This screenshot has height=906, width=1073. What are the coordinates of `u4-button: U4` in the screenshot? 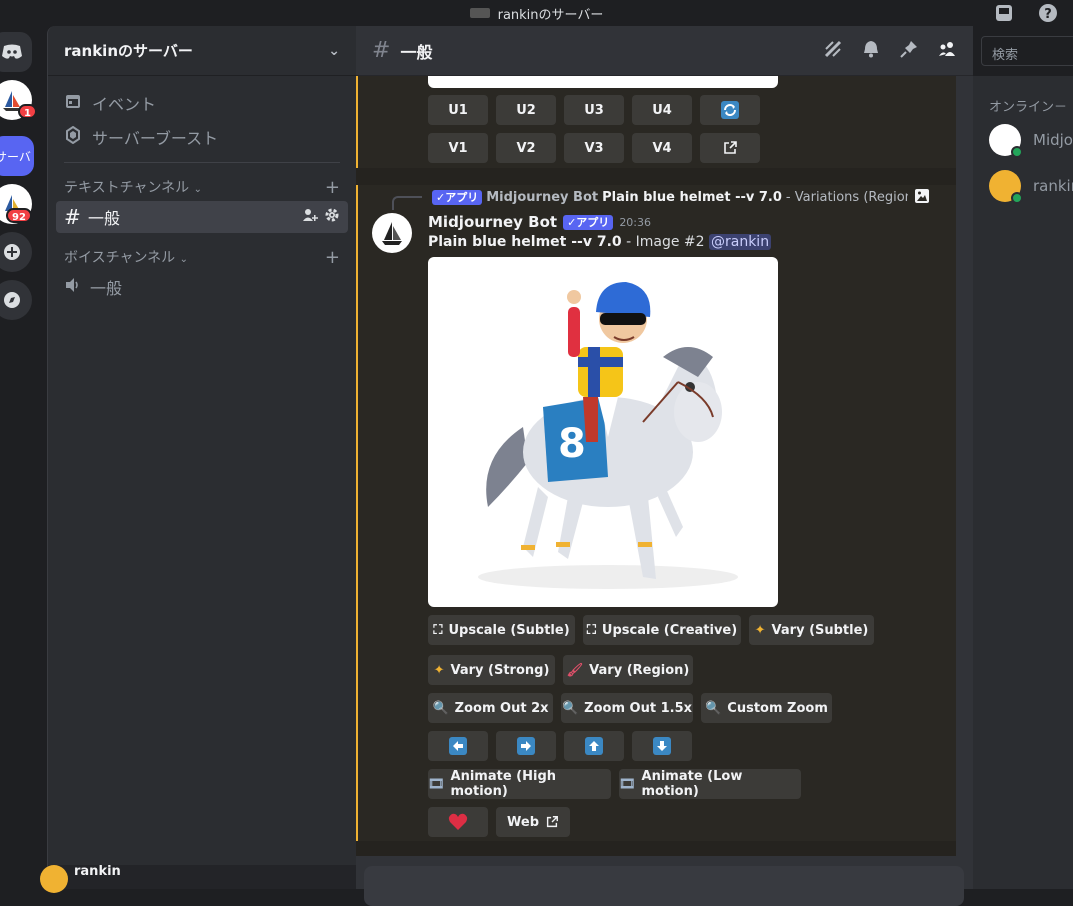 It's located at (662, 110).